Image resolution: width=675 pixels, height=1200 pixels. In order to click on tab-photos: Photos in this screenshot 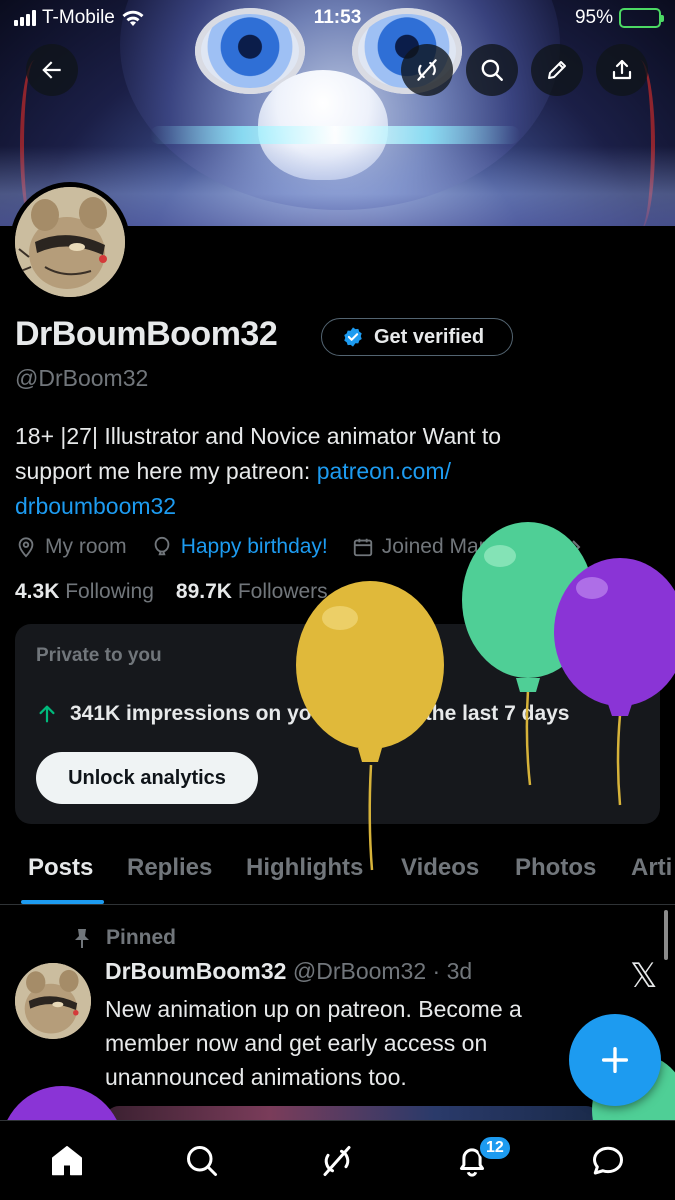, I will do `click(555, 868)`.